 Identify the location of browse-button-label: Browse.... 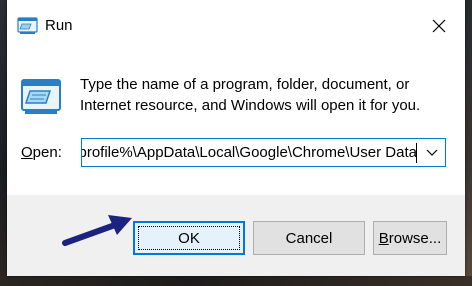
(410, 238).